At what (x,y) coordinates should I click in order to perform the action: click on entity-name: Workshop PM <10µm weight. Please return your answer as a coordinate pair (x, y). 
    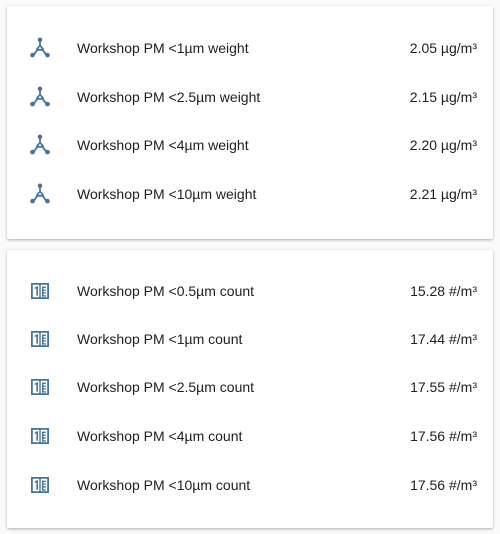
    Looking at the image, I should click on (167, 194).